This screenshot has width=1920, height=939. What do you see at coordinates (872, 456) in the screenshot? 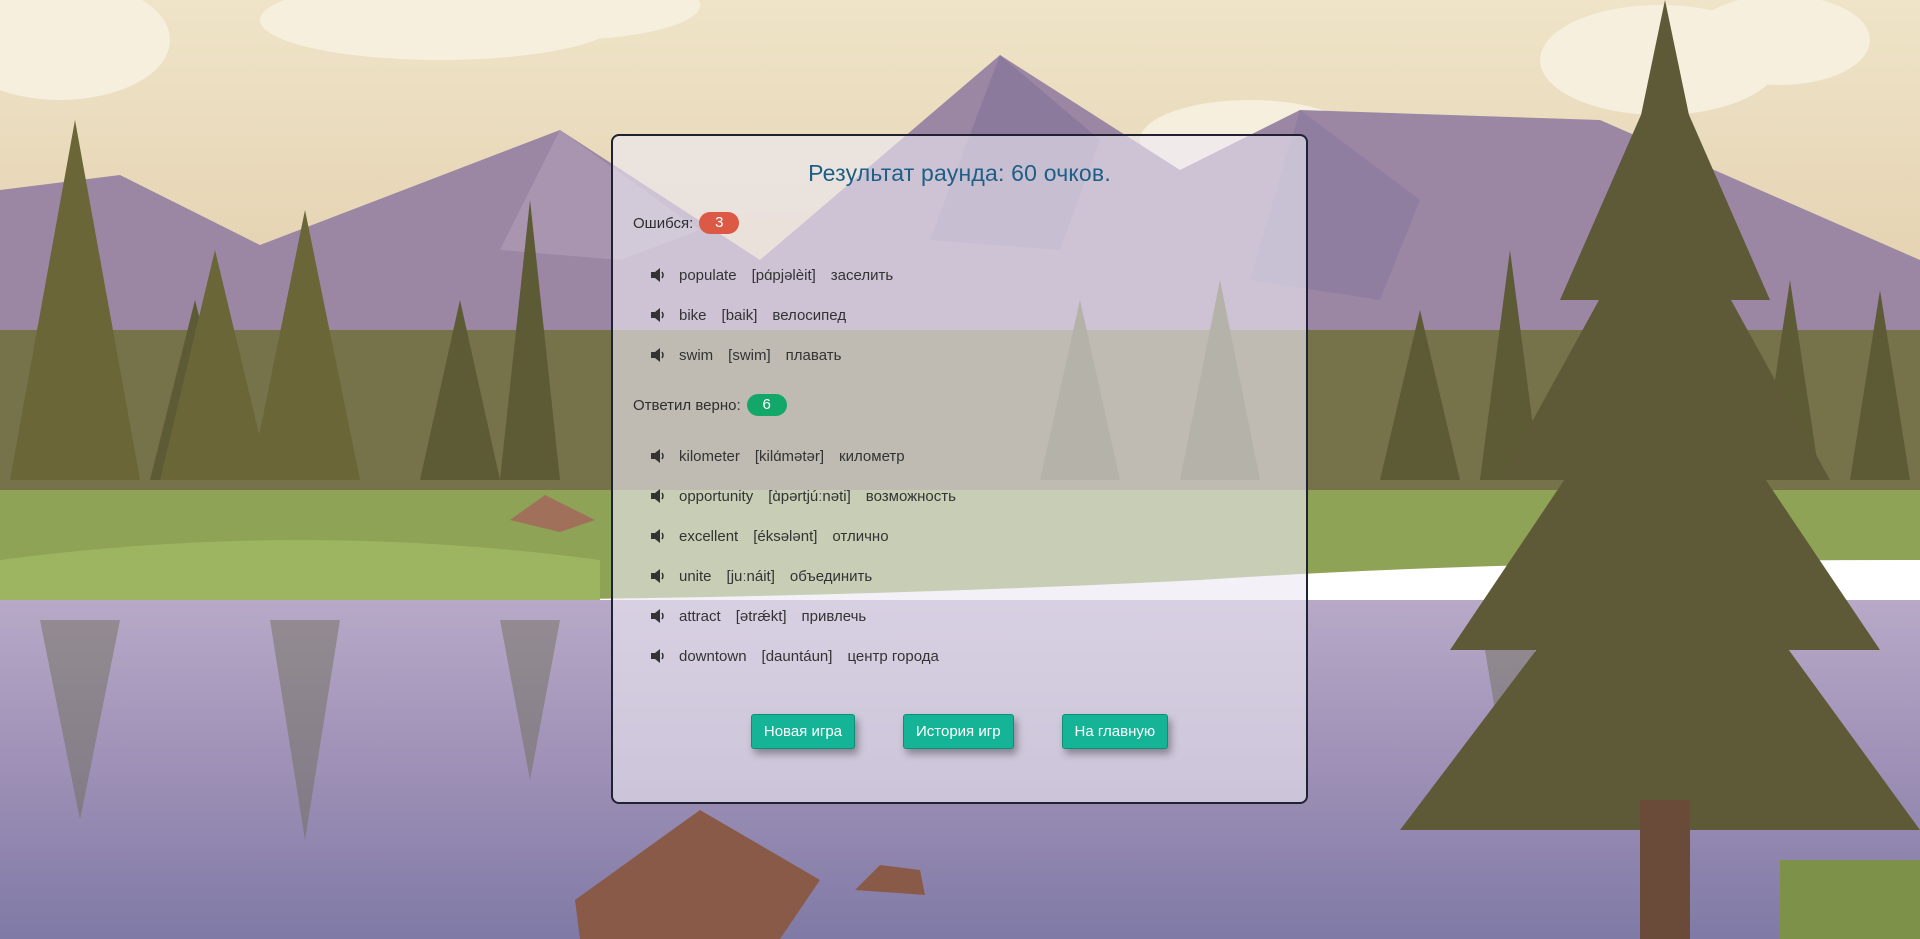
I see `word-translation: километр` at bounding box center [872, 456].